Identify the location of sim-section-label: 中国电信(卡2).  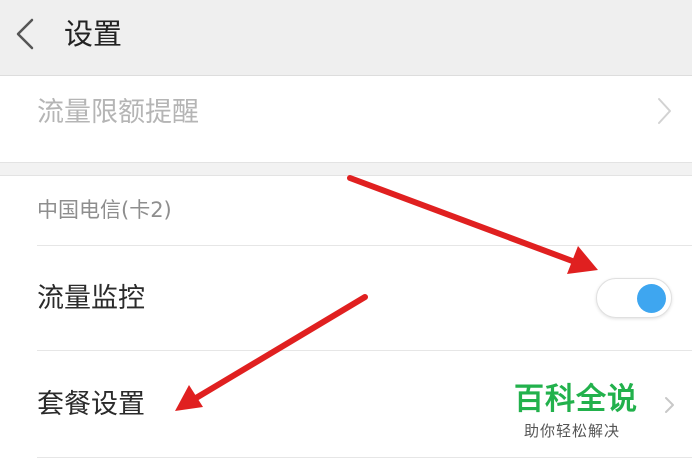
(104, 210).